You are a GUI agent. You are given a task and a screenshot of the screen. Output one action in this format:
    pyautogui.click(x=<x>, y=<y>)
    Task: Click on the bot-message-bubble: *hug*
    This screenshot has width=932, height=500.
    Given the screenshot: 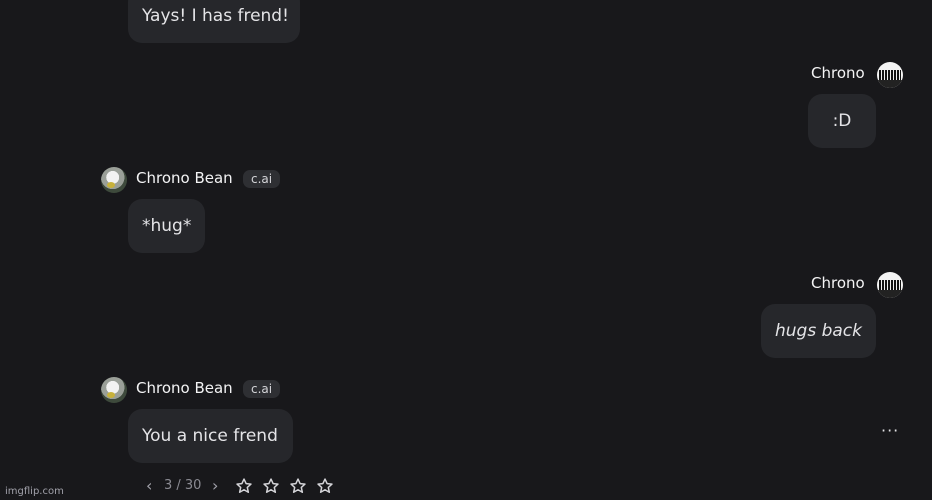 What is the action you would take?
    pyautogui.click(x=166, y=226)
    